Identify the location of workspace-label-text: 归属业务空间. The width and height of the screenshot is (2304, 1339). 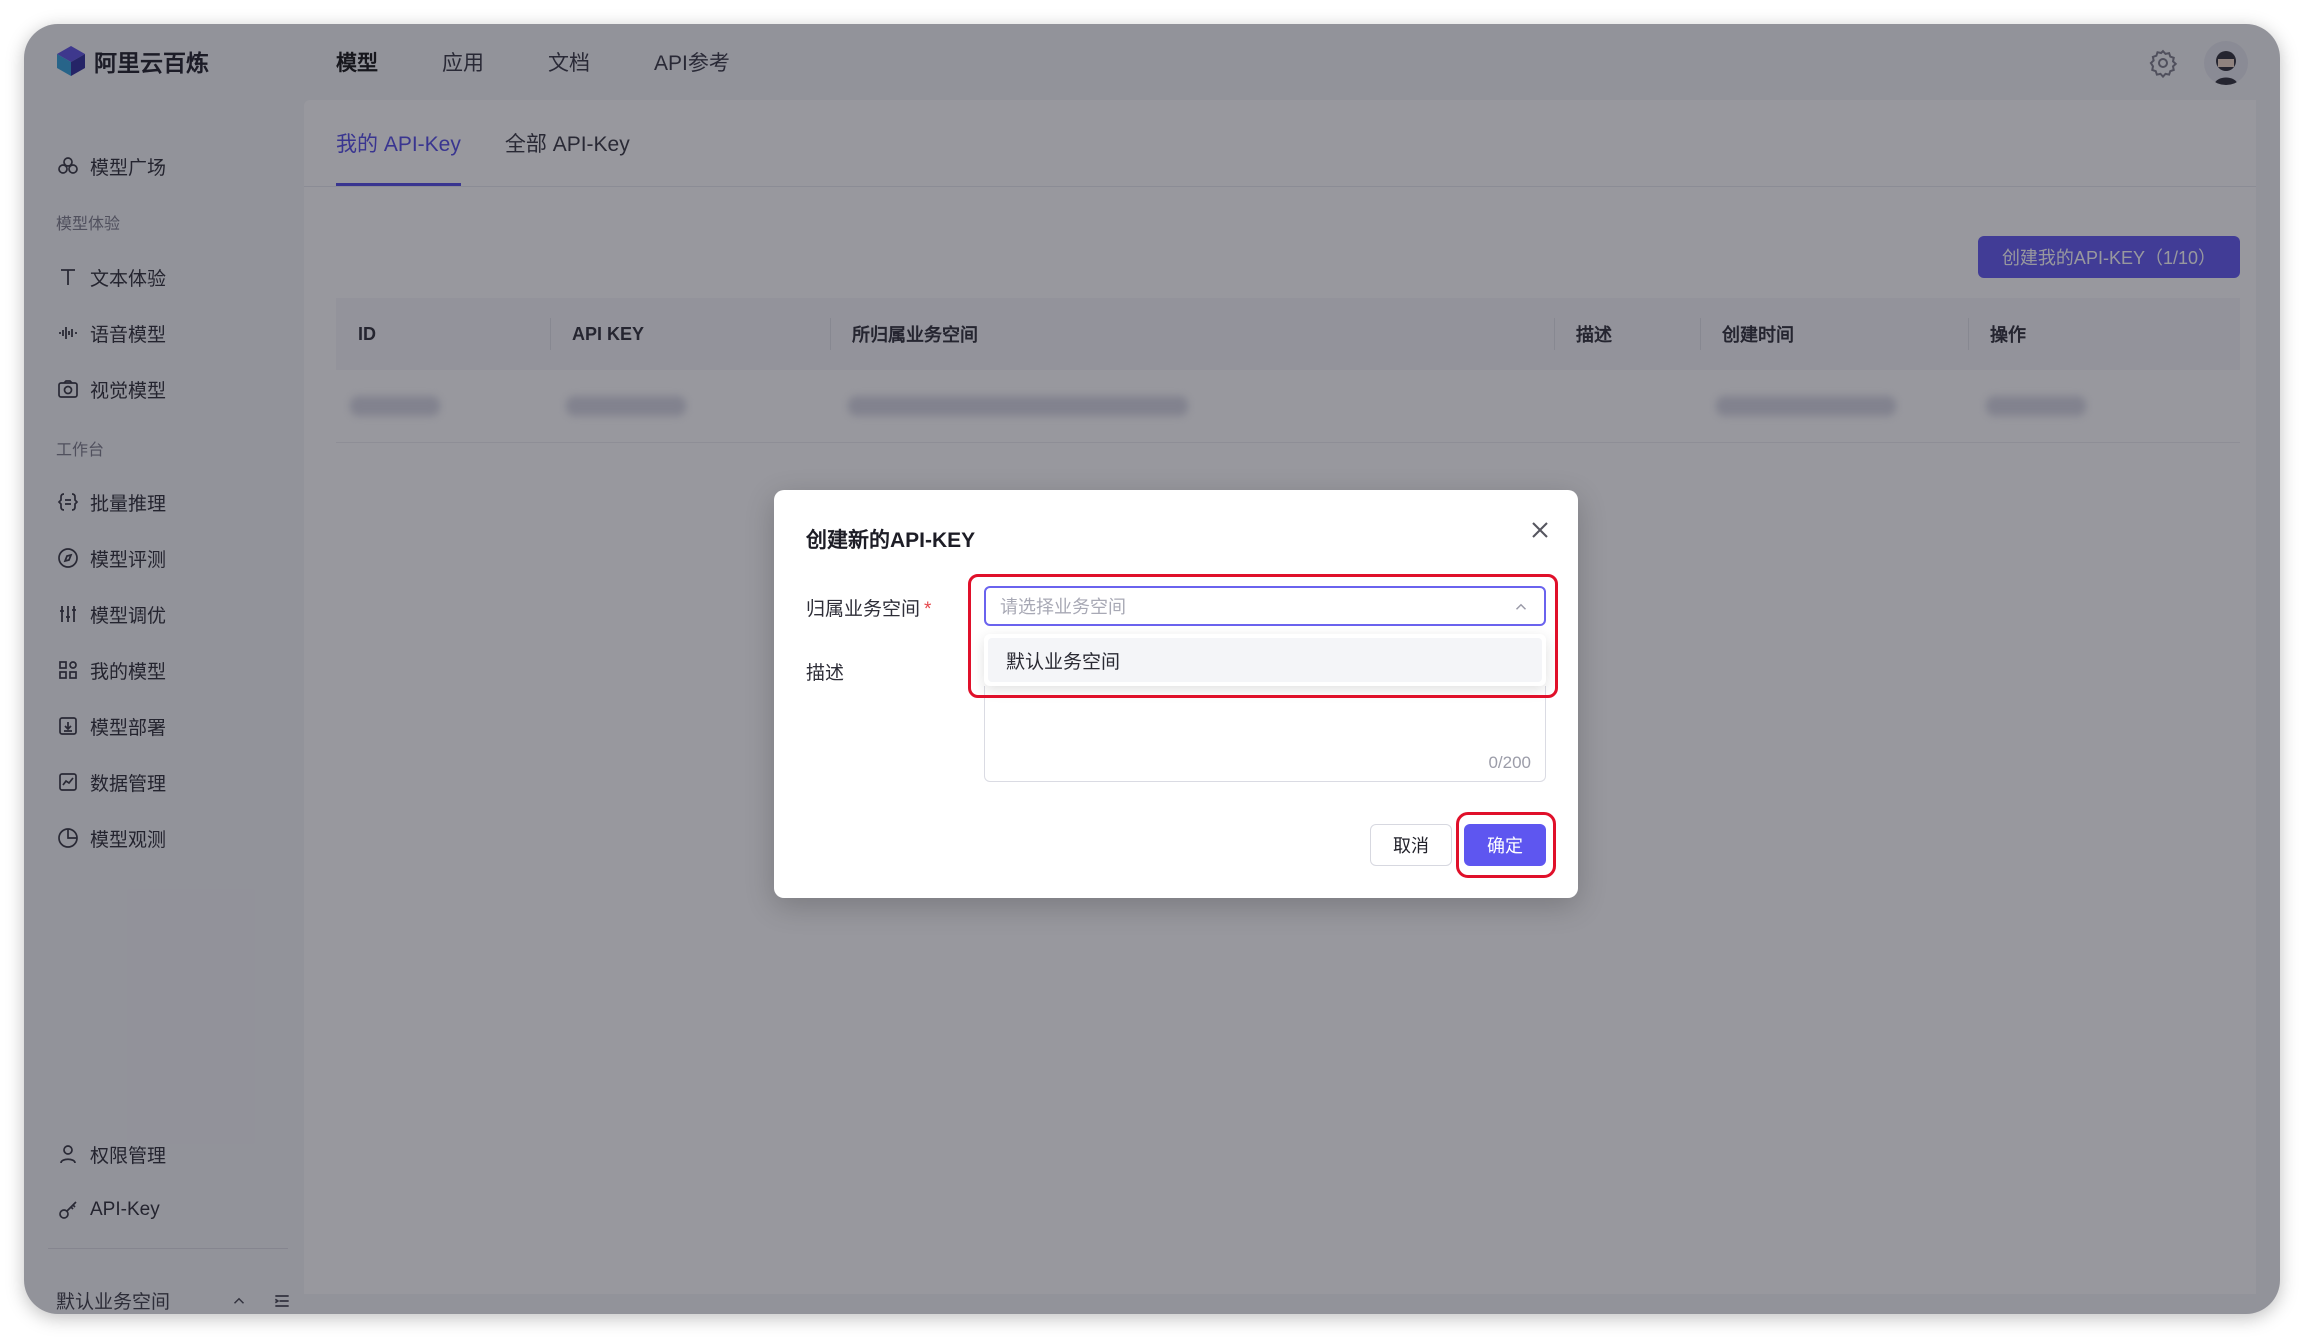
(863, 609).